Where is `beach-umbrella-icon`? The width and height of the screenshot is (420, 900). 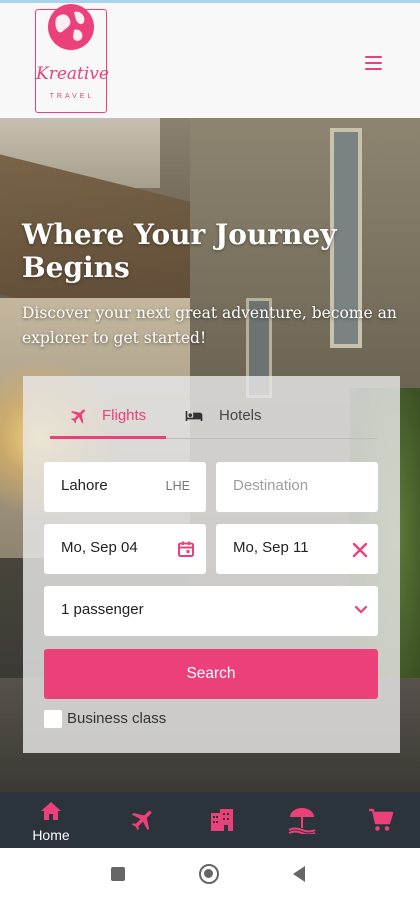
beach-umbrella-icon is located at coordinates (302, 821).